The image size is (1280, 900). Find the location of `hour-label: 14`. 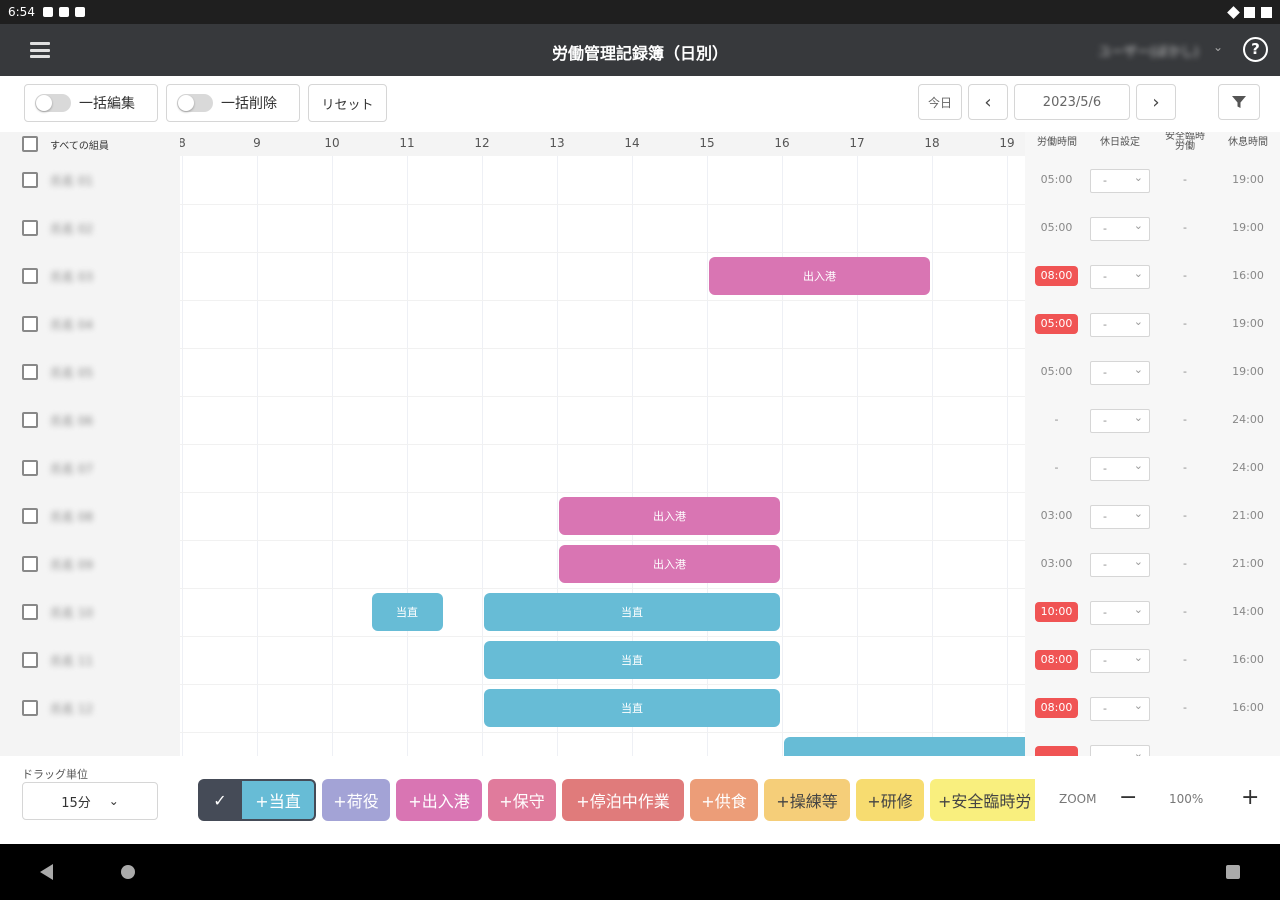

hour-label: 14 is located at coordinates (632, 143).